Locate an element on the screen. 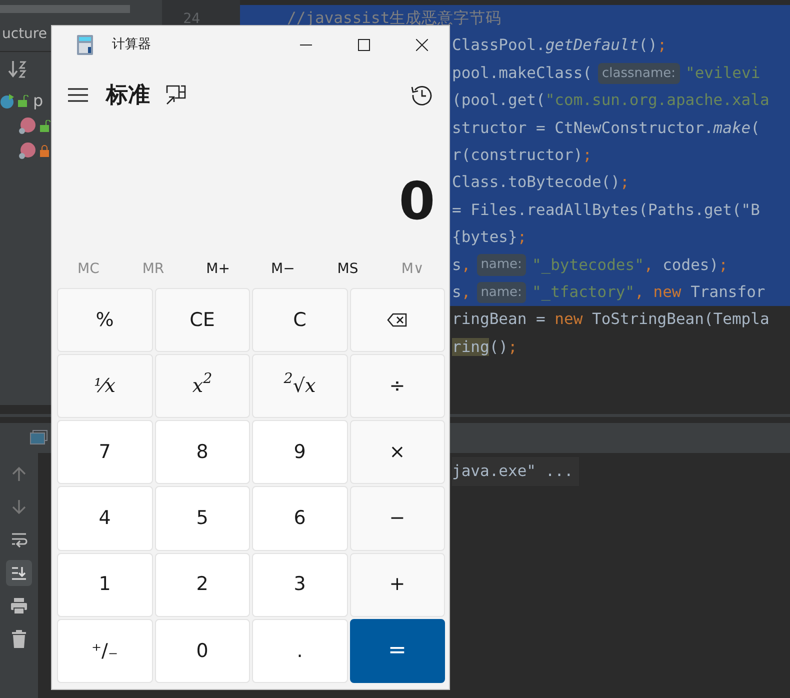 This screenshot has width=790, height=698. code-text: "_tfactory", new Transfor is located at coordinates (649, 292).